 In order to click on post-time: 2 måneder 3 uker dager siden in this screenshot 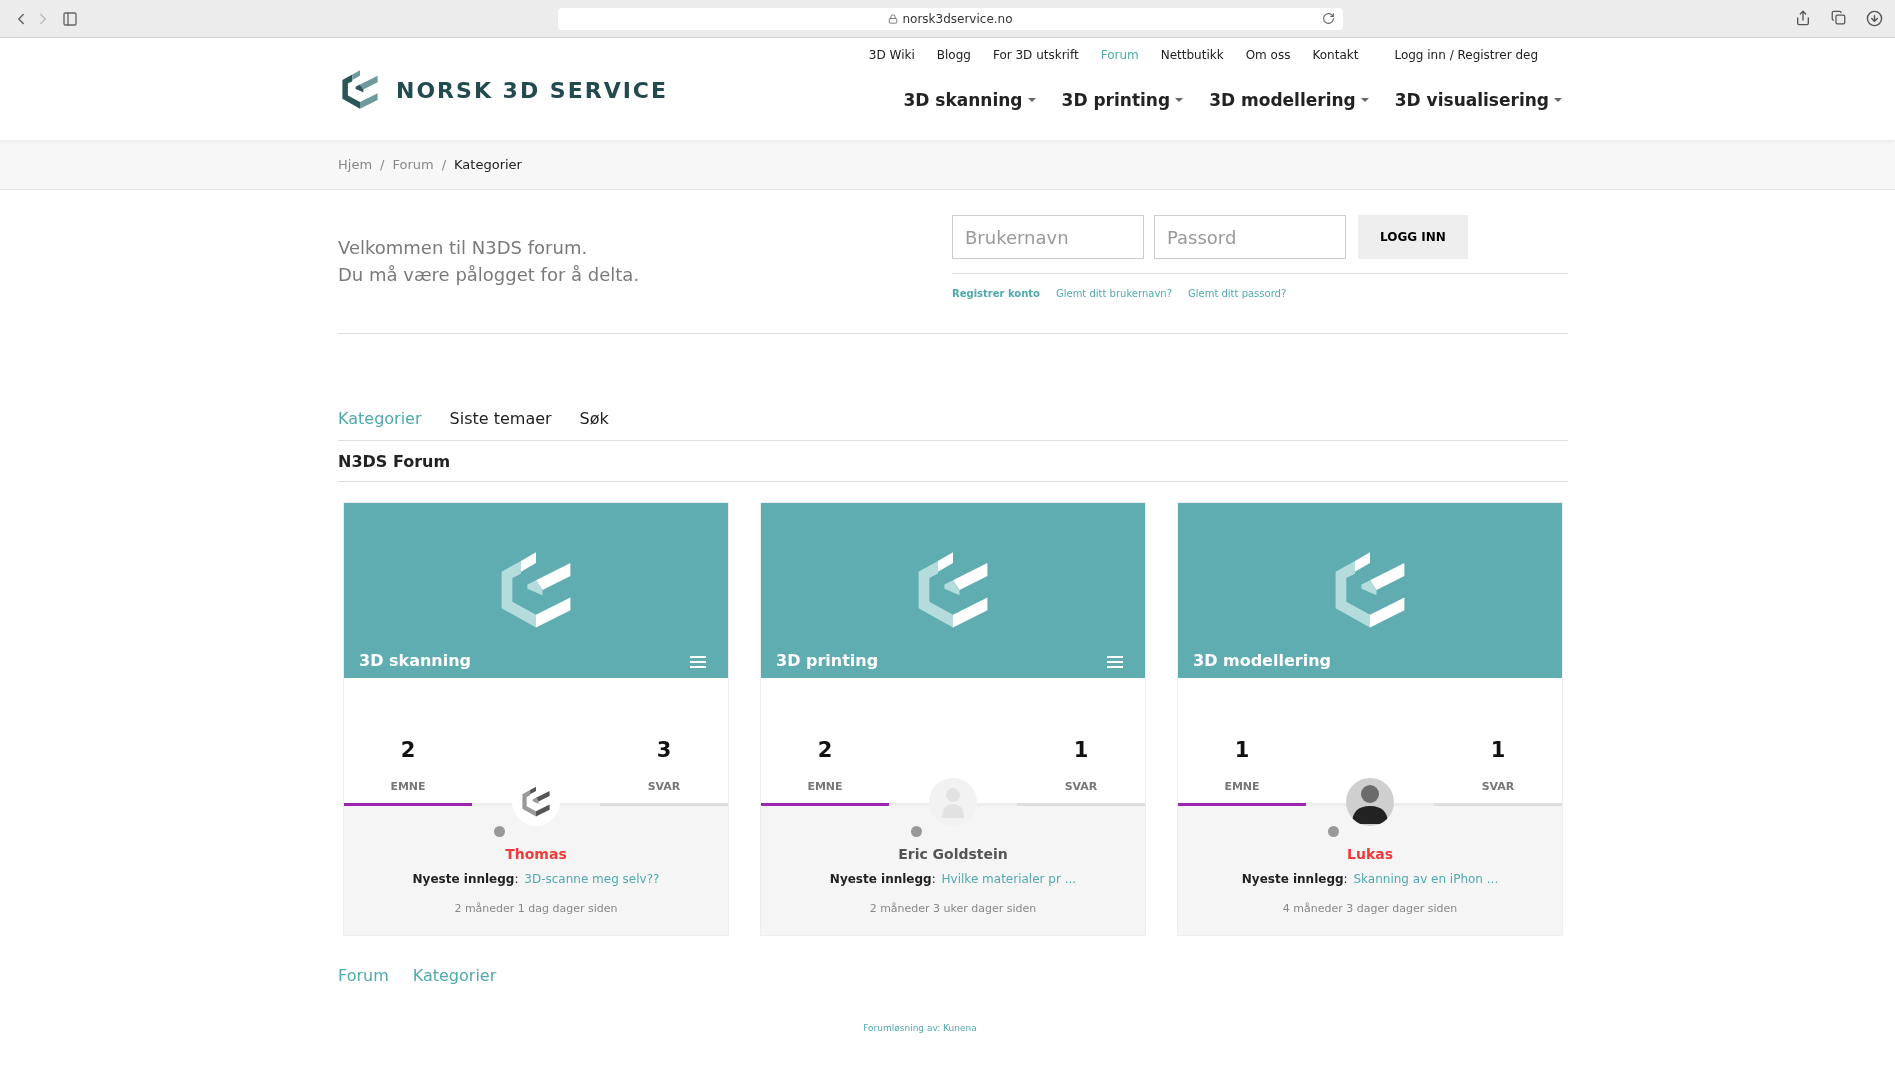, I will do `click(953, 908)`.